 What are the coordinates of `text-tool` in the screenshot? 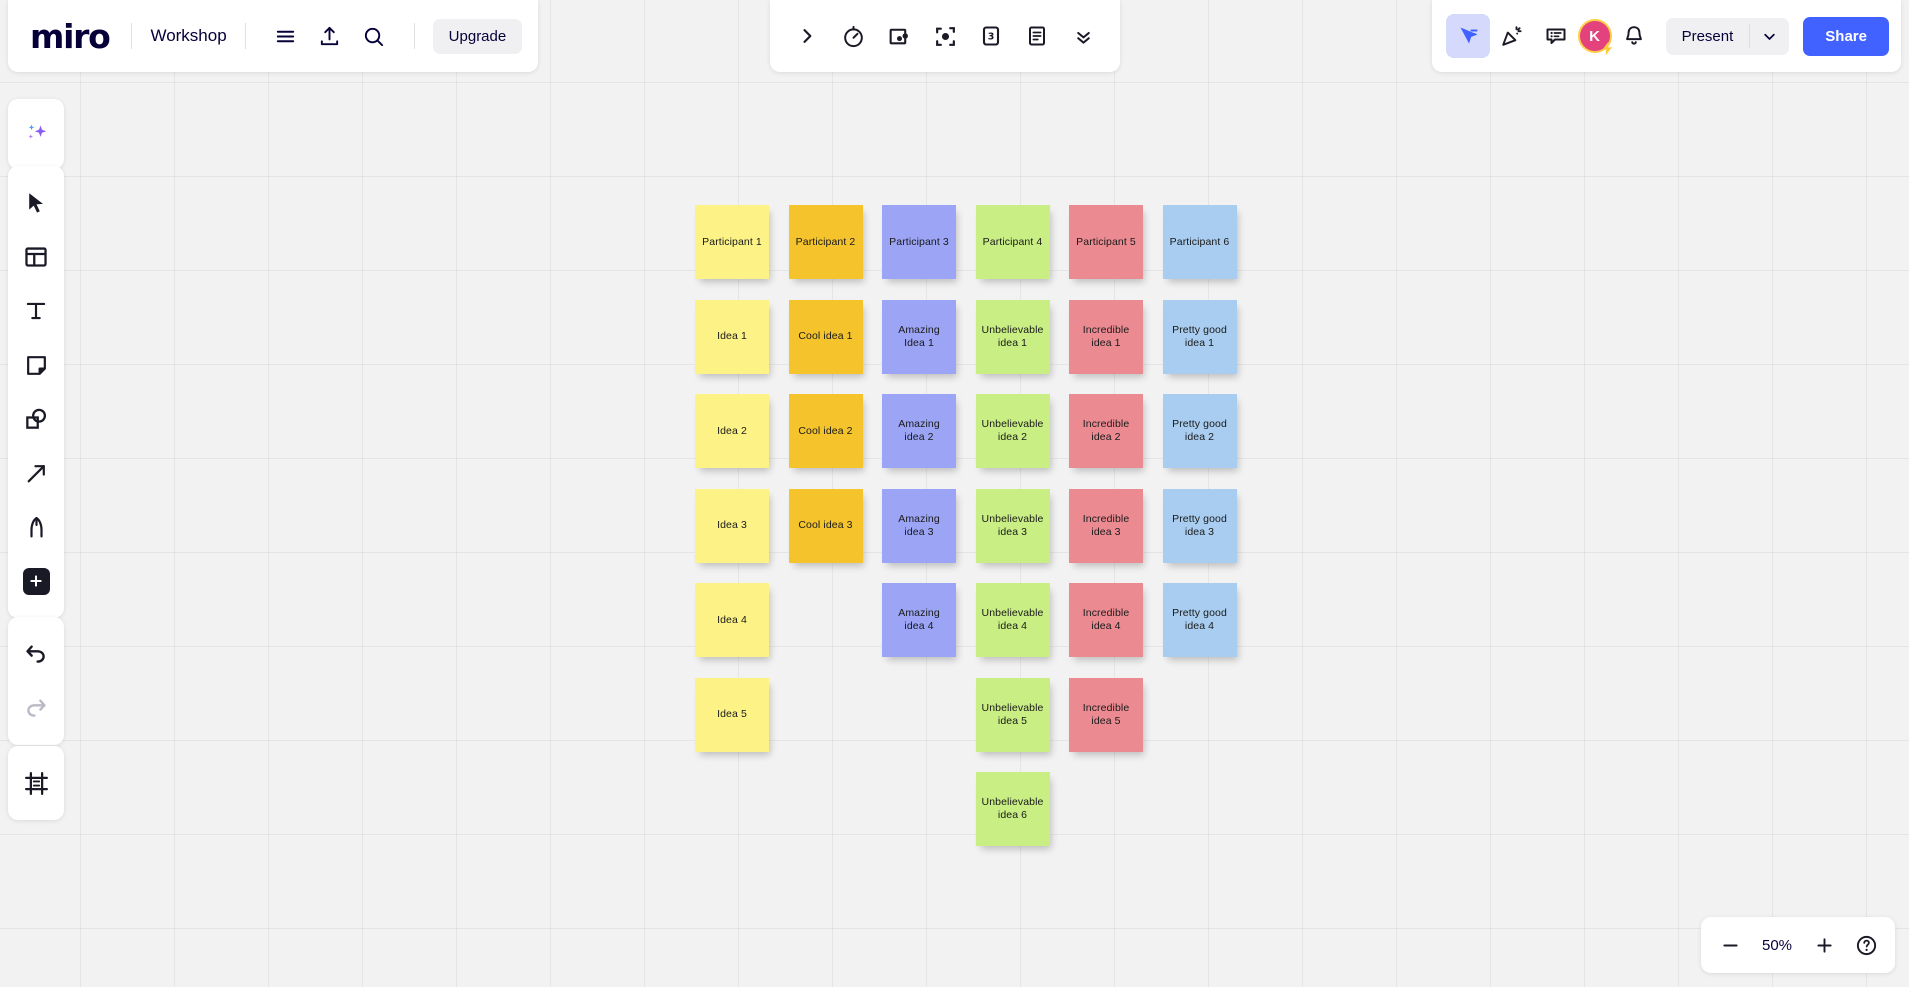 It's located at (36, 311).